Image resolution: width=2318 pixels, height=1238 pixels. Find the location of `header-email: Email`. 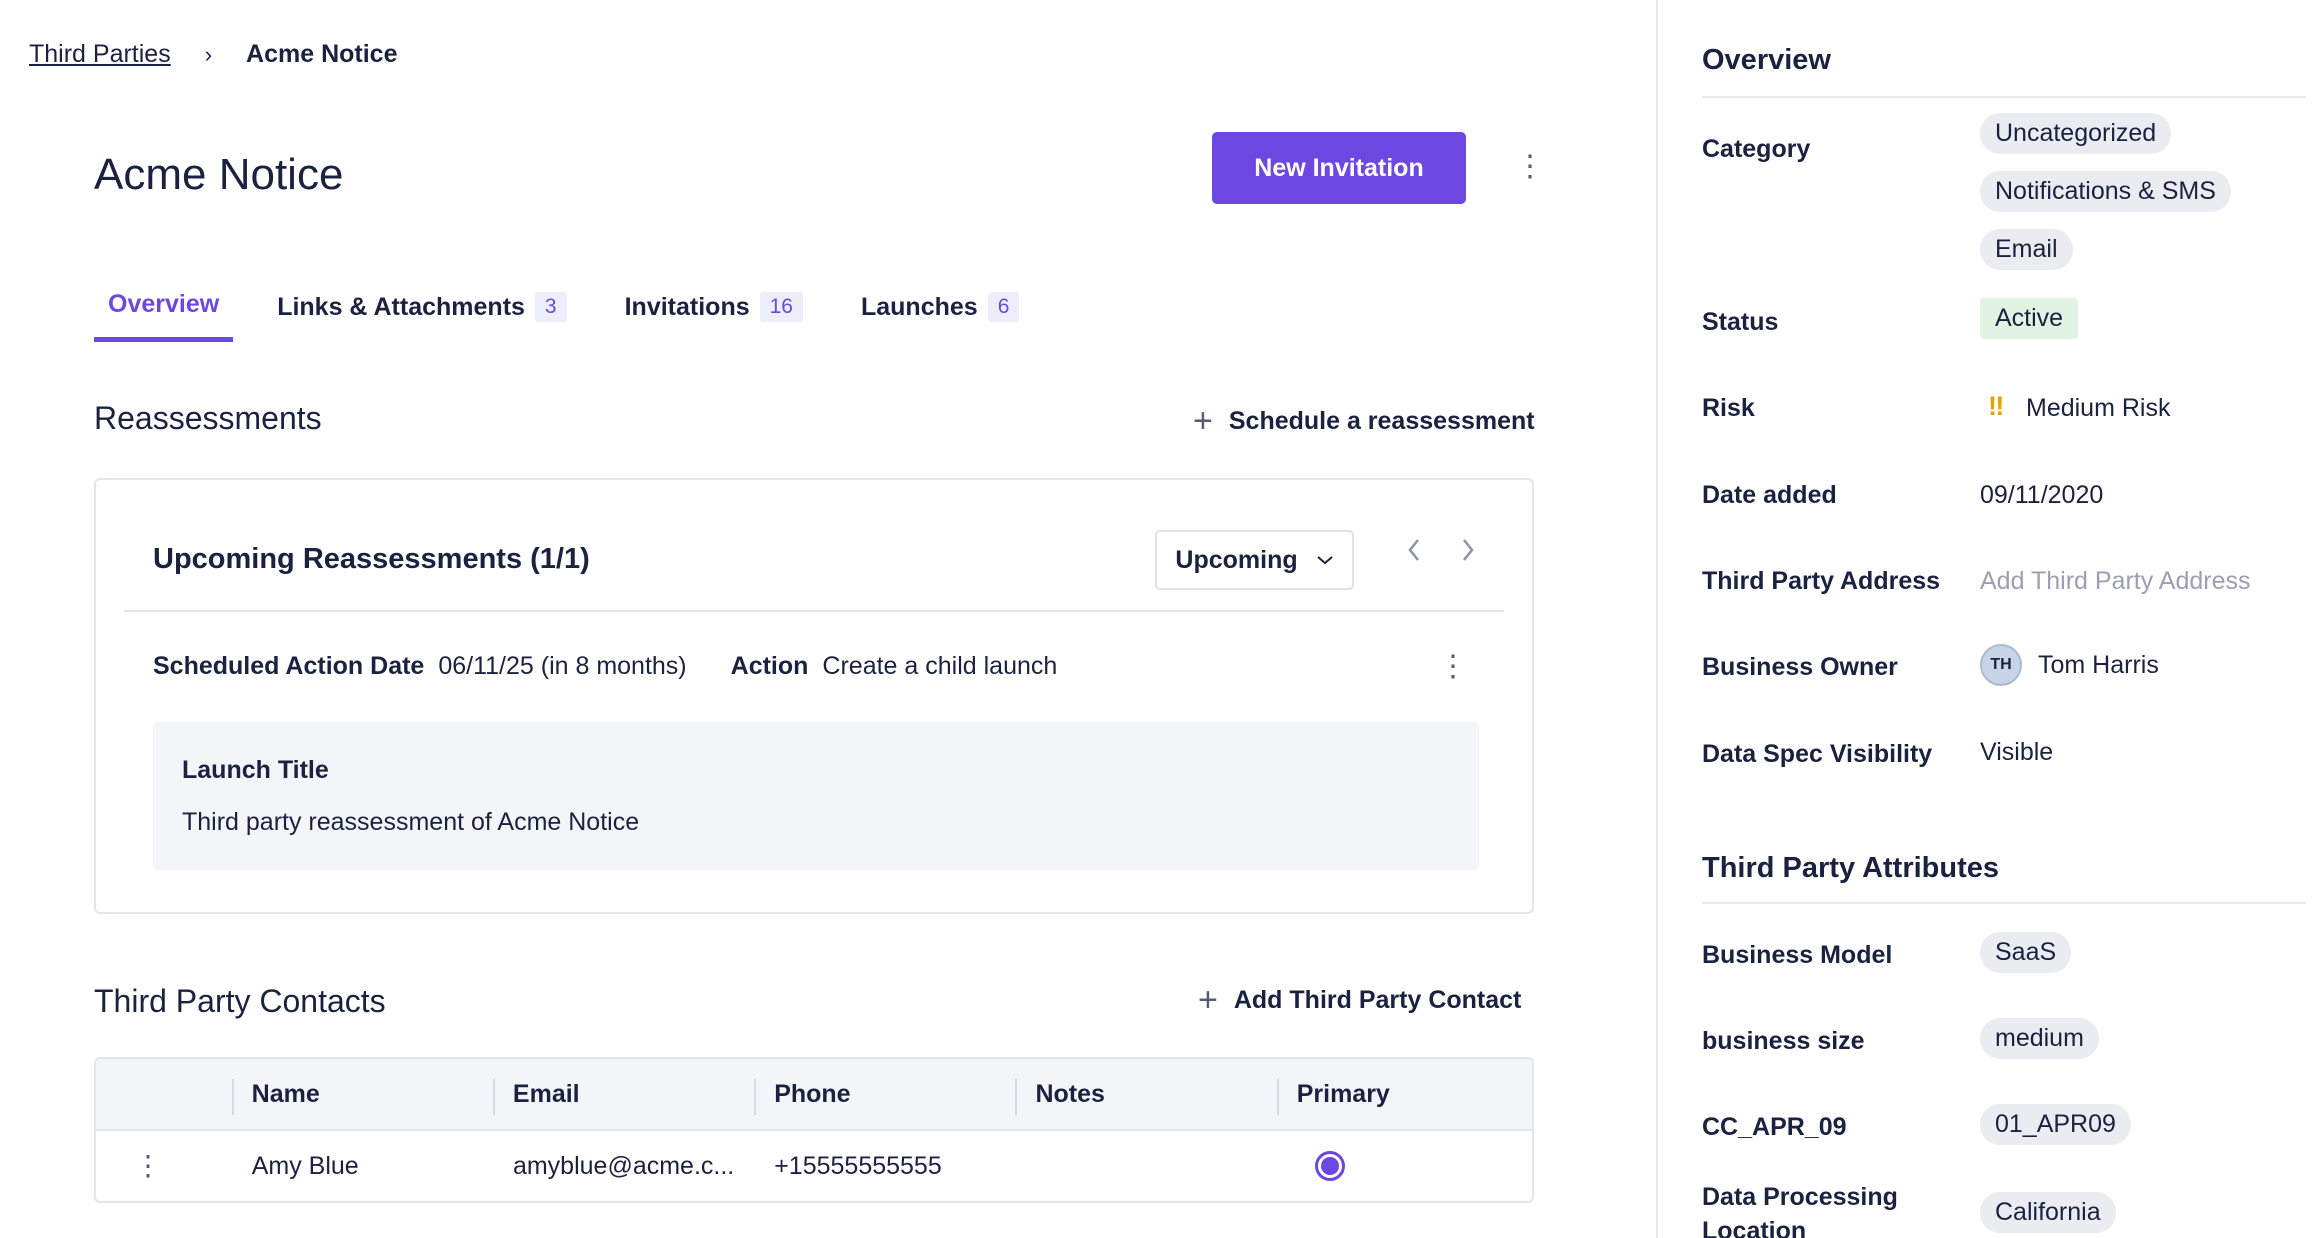

header-email: Email is located at coordinates (623, 1094).